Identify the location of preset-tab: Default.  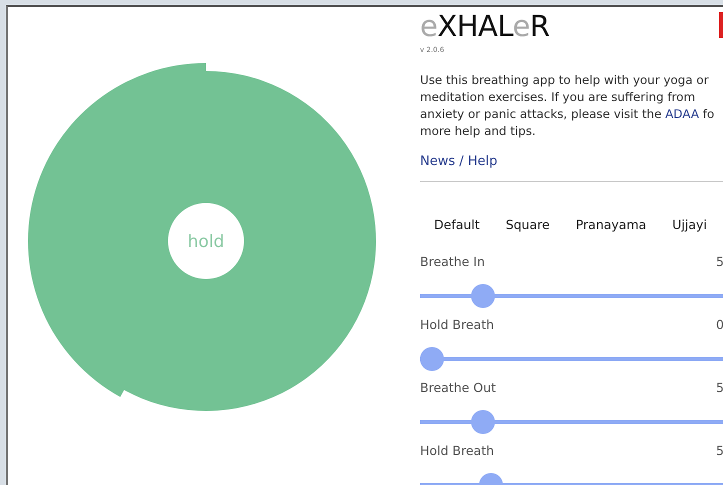
(457, 224).